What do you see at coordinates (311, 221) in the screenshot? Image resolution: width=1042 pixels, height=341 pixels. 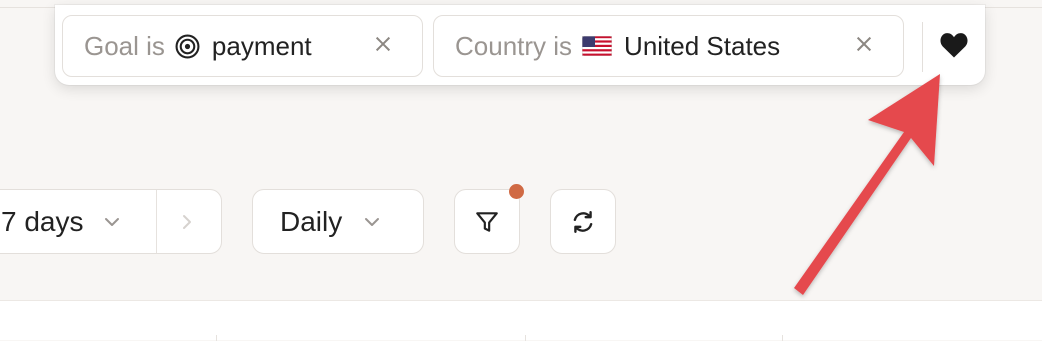 I see `interval-label: Daily` at bounding box center [311, 221].